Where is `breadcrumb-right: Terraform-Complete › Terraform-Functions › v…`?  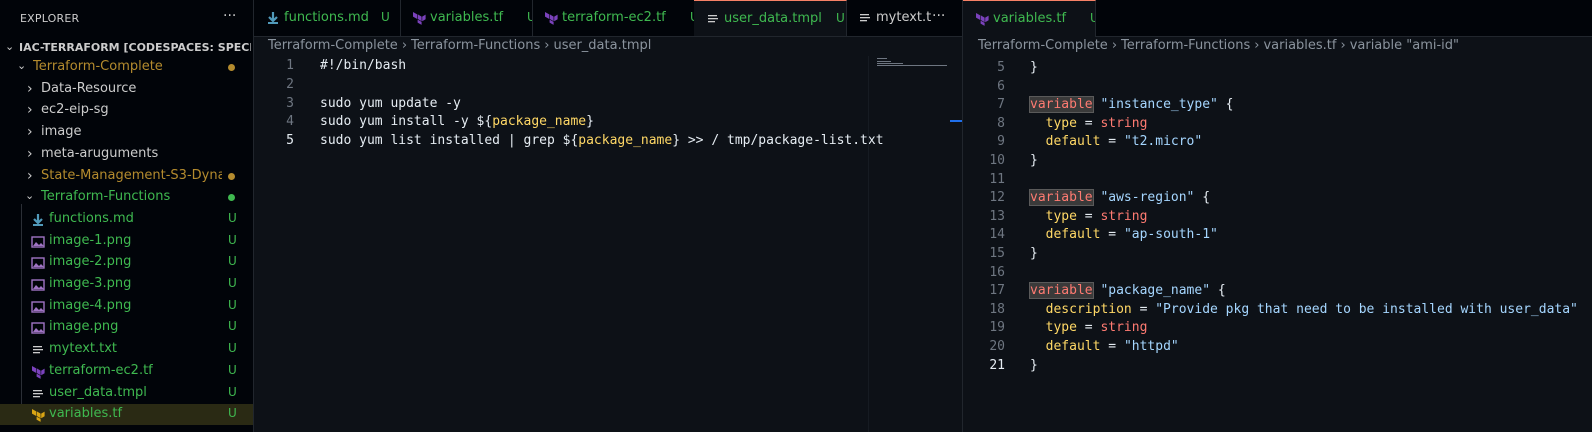 breadcrumb-right: Terraform-Complete › Terraform-Functions › v… is located at coordinates (1218, 48).